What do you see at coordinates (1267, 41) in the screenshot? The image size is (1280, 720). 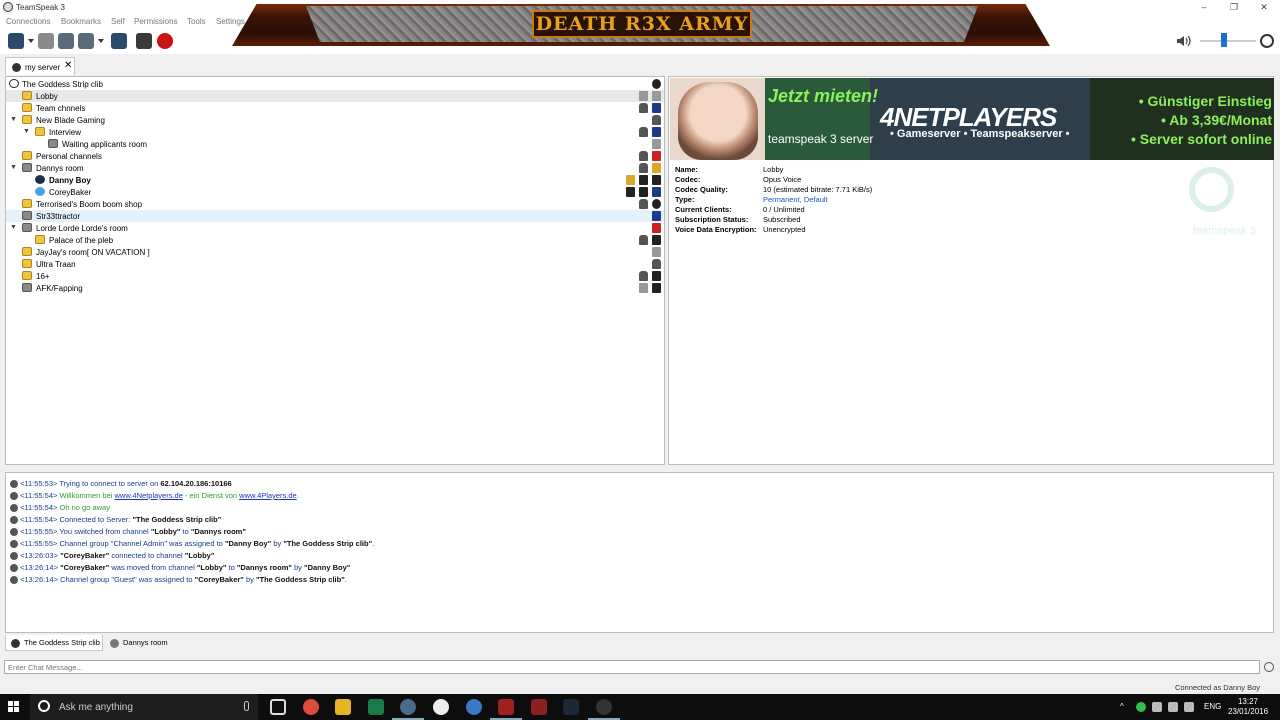 I see `teamspeak-logo-icon` at bounding box center [1267, 41].